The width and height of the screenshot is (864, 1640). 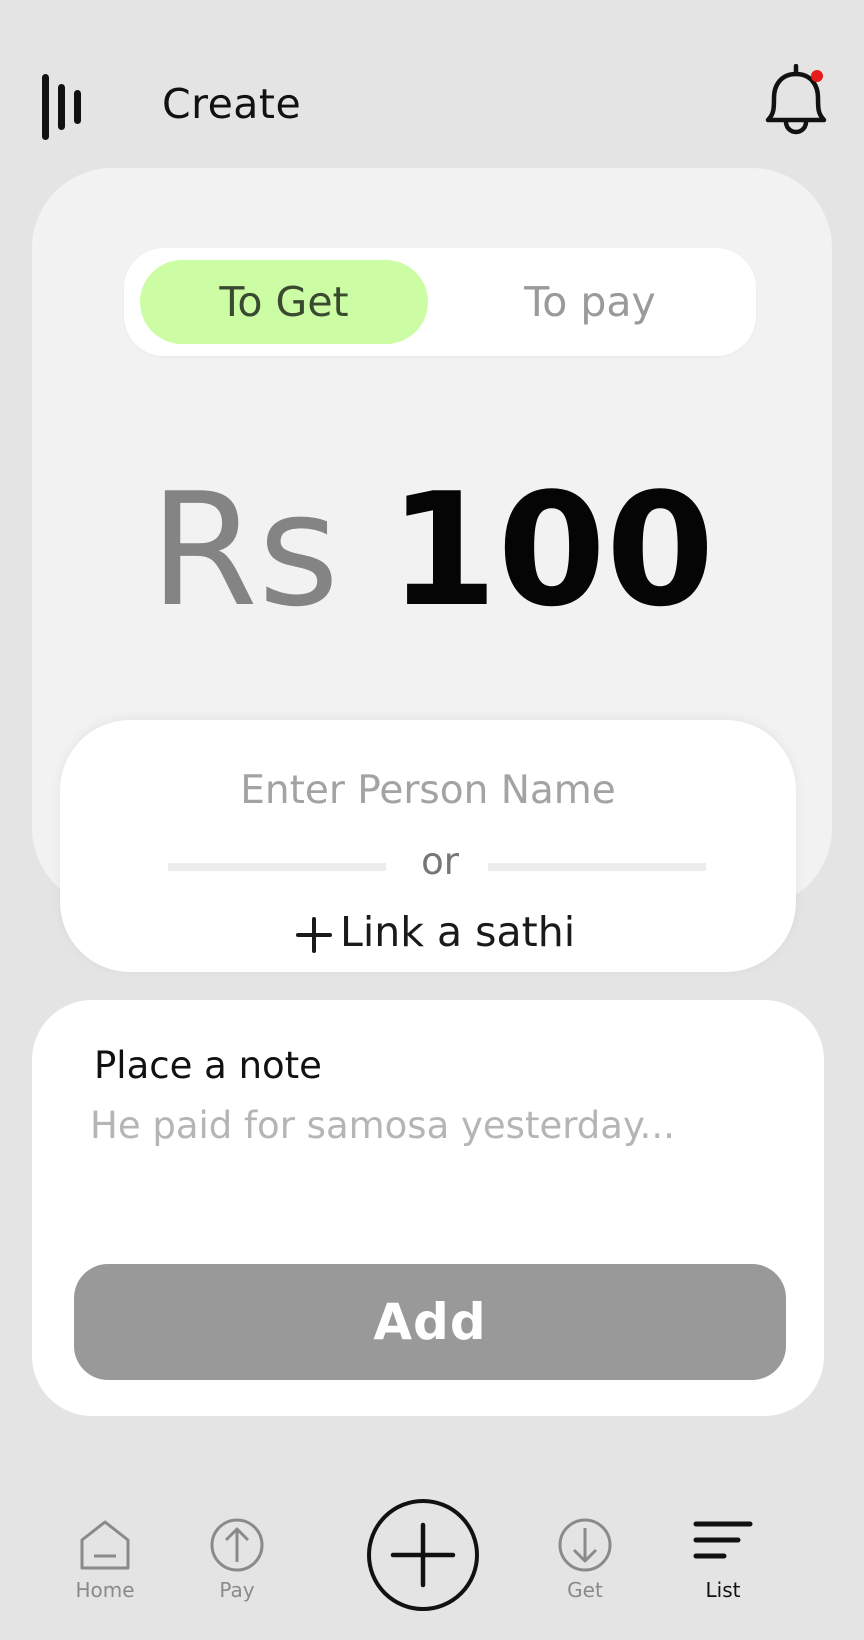 What do you see at coordinates (430, 1322) in the screenshot?
I see `add-button: Add` at bounding box center [430, 1322].